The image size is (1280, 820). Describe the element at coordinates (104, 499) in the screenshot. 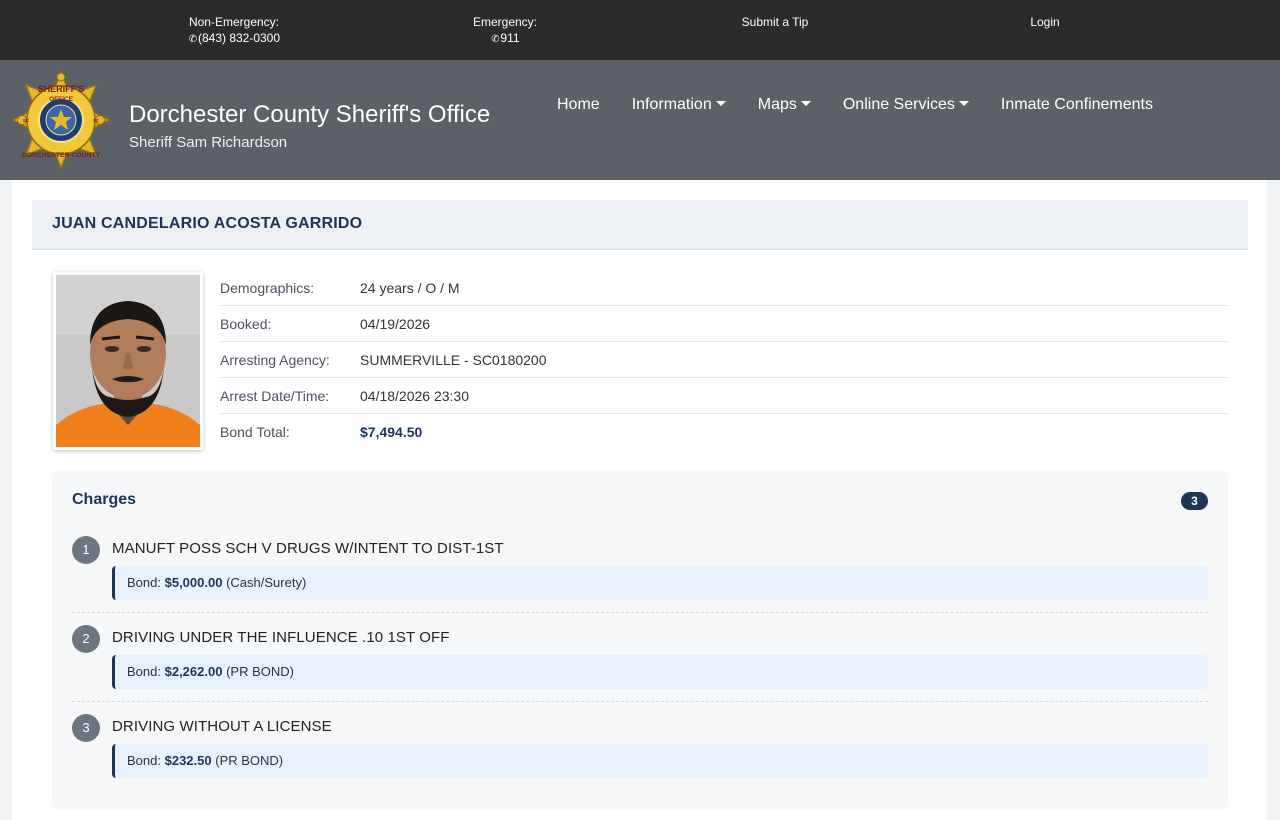

I see `charges-title: Charges` at that location.